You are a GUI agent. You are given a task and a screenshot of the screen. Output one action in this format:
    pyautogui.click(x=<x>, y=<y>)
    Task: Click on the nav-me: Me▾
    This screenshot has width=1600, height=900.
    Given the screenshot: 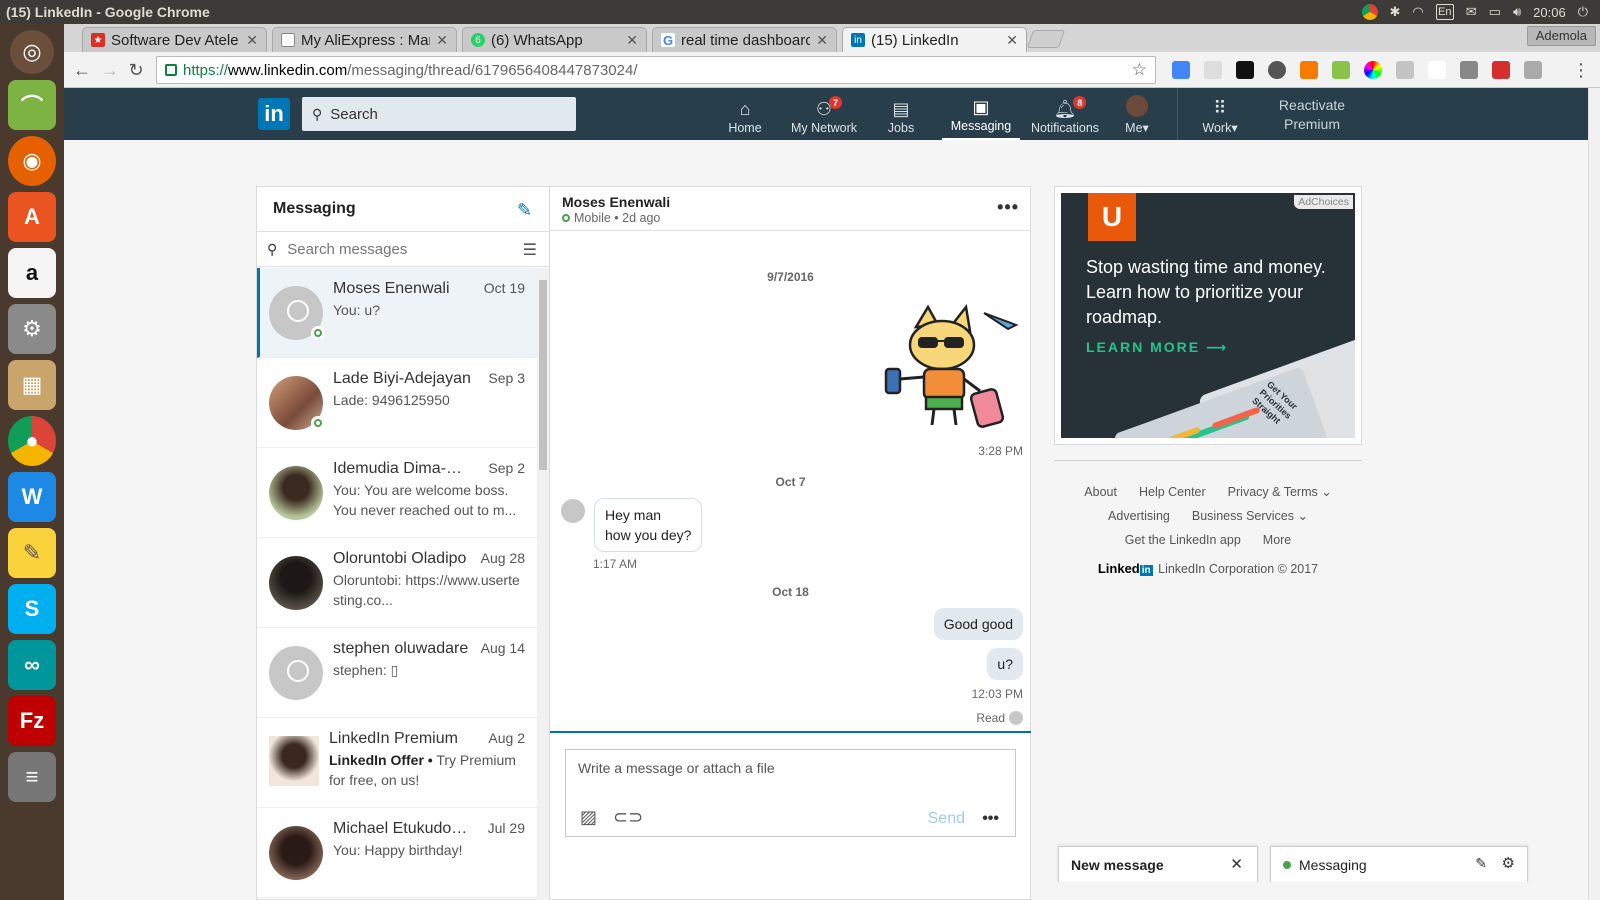 What is the action you would take?
    pyautogui.click(x=1137, y=114)
    